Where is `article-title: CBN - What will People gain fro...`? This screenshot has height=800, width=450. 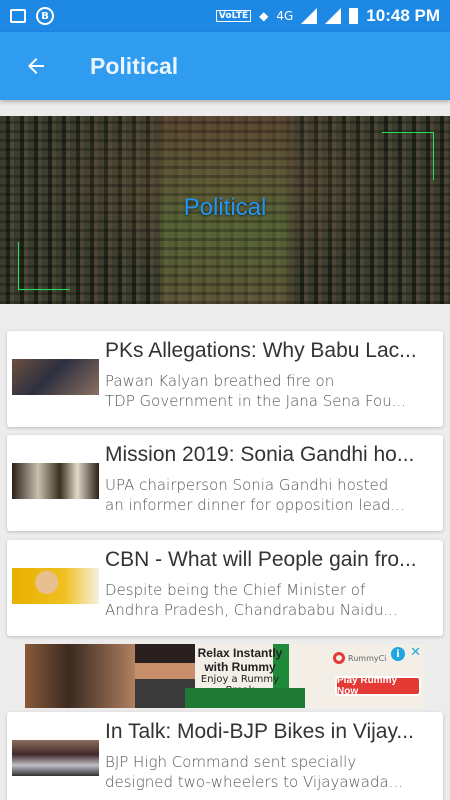
article-title: CBN - What will People gain fro... is located at coordinates (261, 559).